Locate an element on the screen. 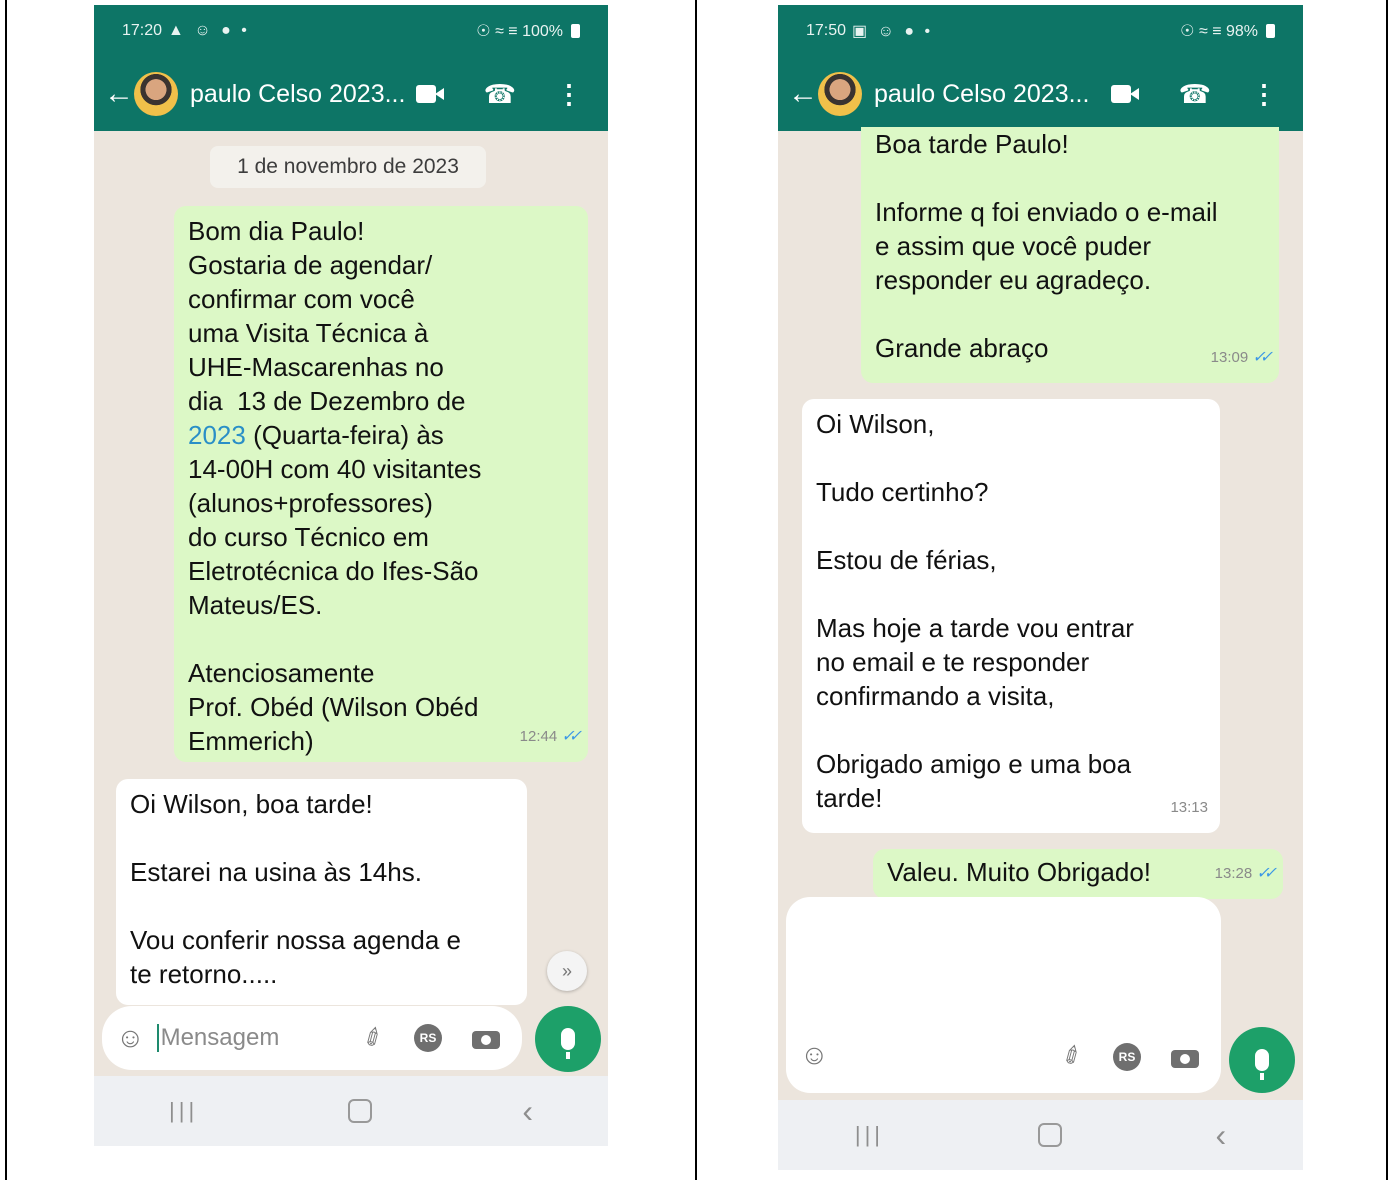 The height and width of the screenshot is (1180, 1395). text-cursor is located at coordinates (157, 1038).